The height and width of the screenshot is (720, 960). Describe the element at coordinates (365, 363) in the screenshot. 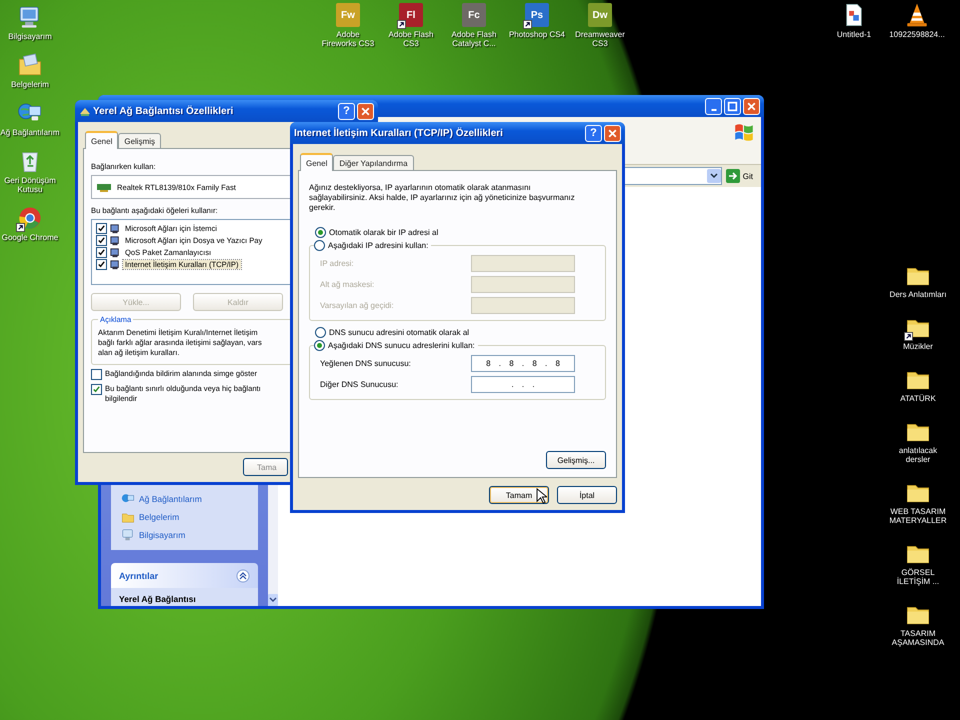

I see `field-label: Yeğlenen DNS sunucusu:` at that location.